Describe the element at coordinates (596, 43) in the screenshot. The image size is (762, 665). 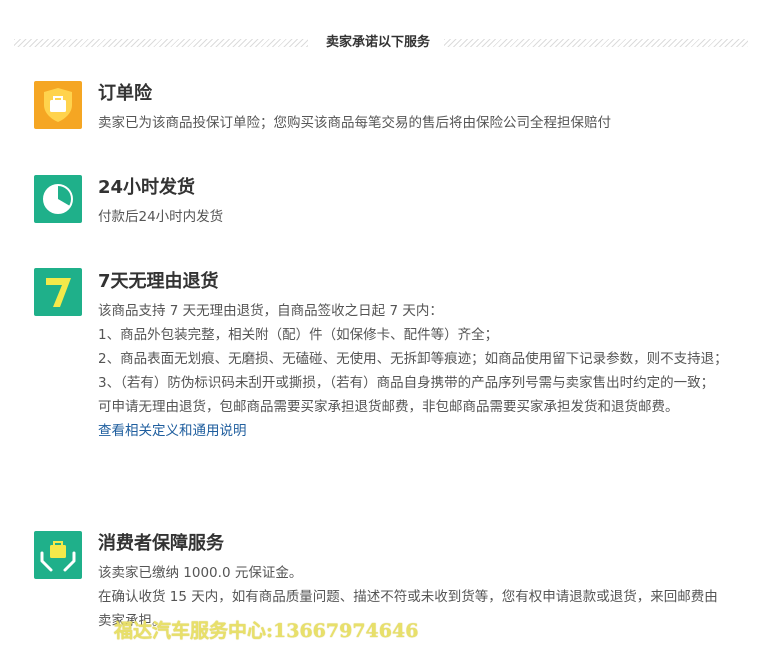
I see `header-divider-right` at that location.